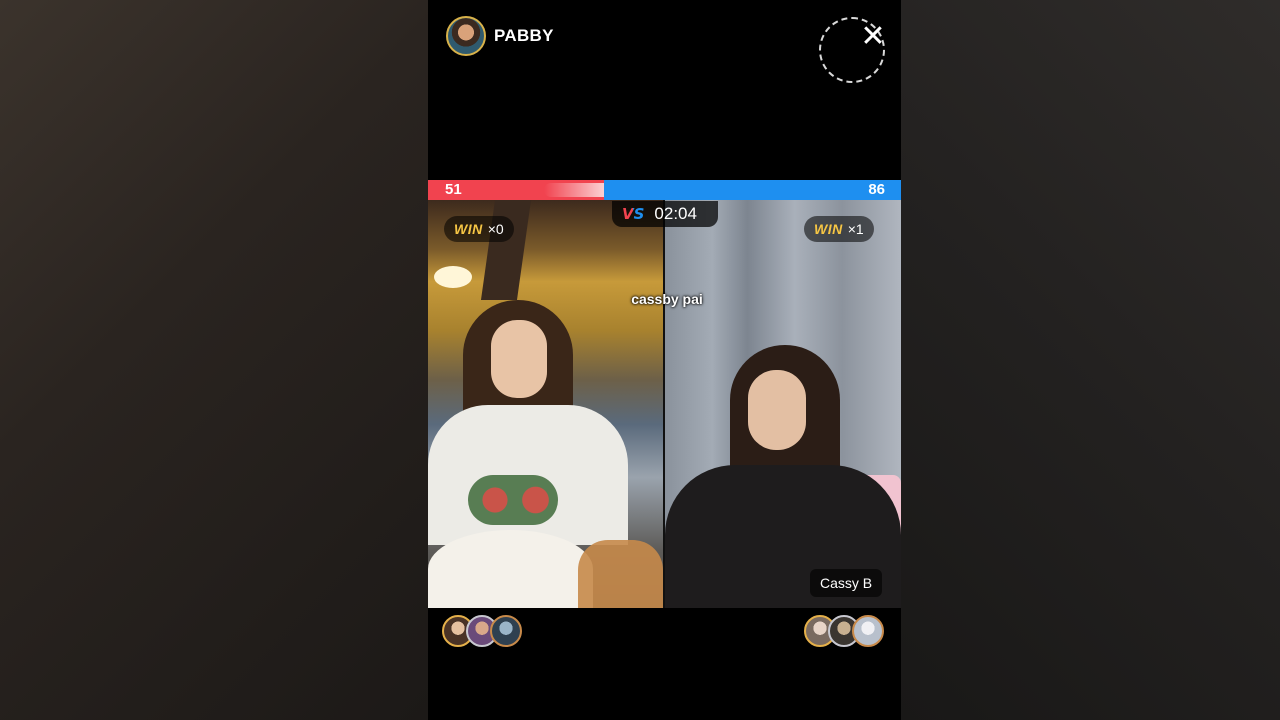 The image size is (1280, 720). I want to click on top-supporters-right, so click(844, 632).